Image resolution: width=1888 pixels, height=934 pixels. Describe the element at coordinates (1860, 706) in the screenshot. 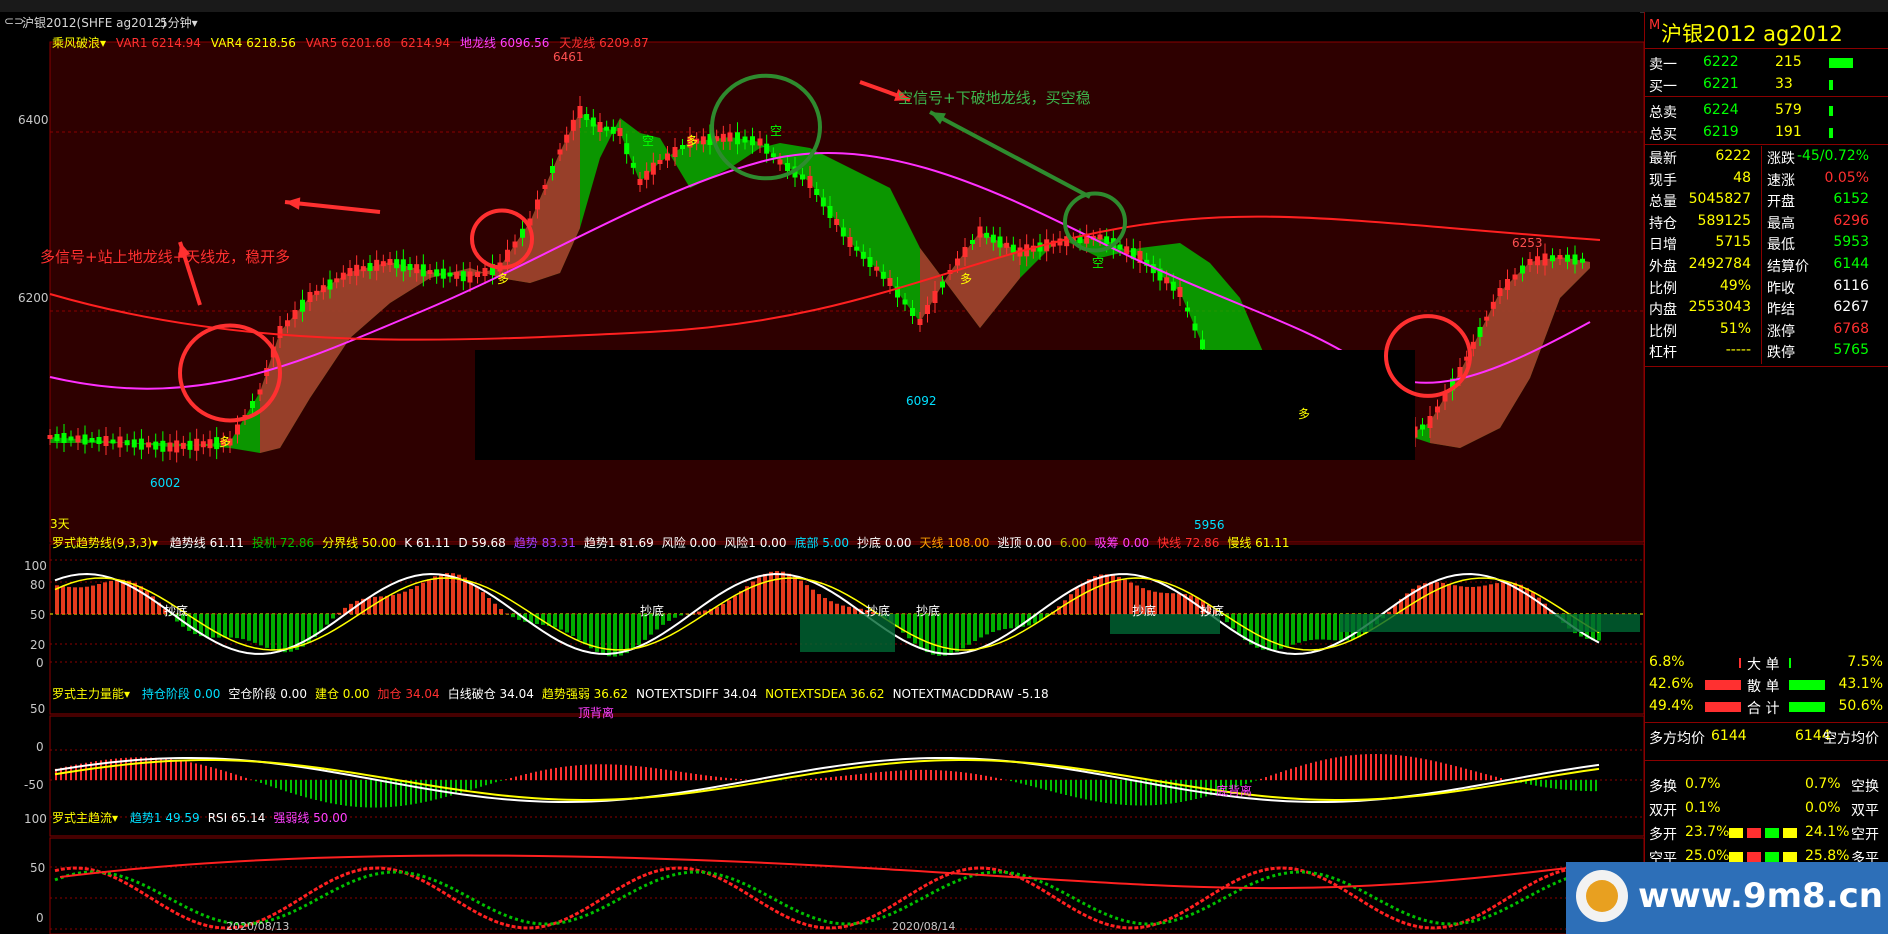

I see `flow-right-value: 50.6%` at that location.